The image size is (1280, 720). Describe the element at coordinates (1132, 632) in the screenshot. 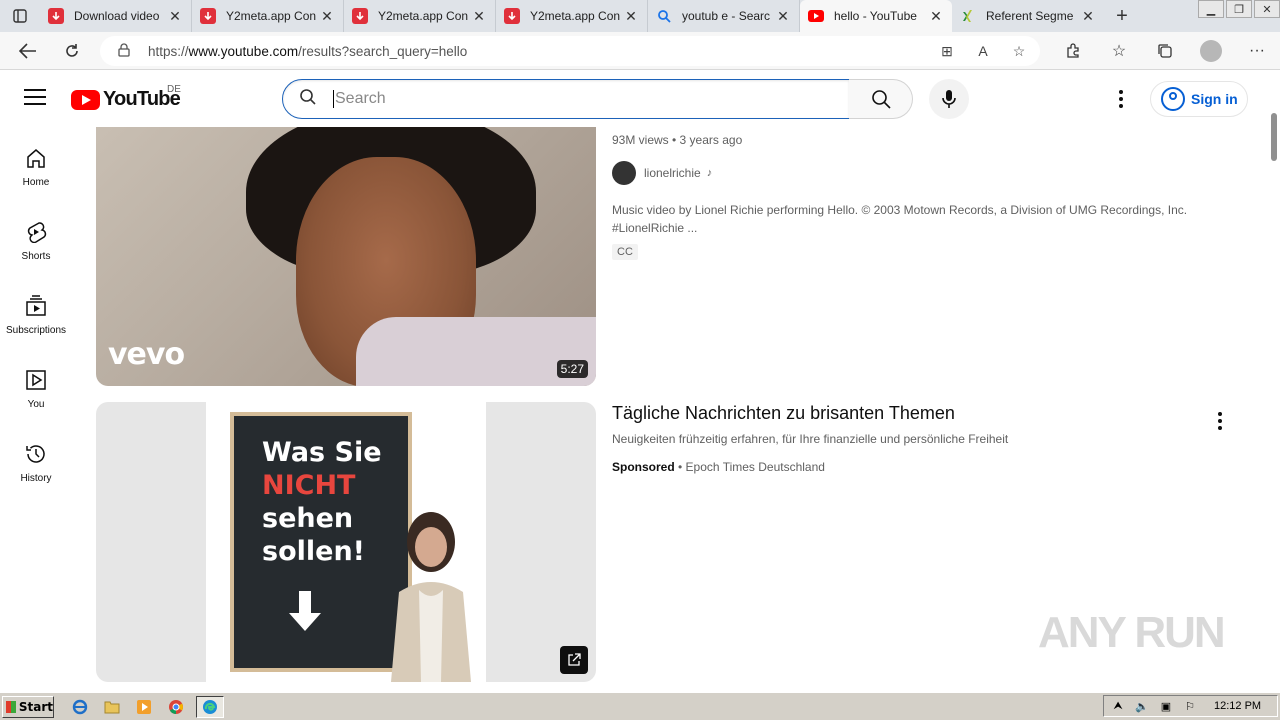

I see `watermark-text: ANY RUN` at that location.